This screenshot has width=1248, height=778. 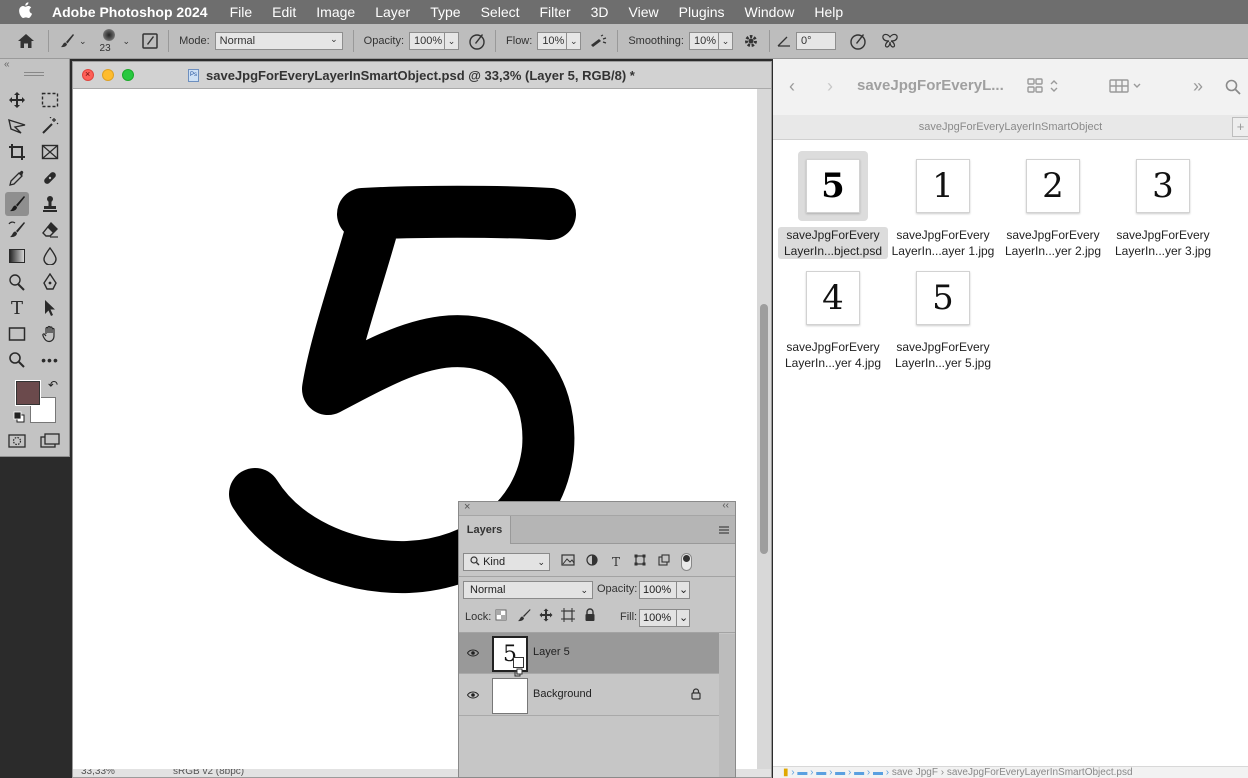 I want to click on angle-input: 0°, so click(x=815, y=41).